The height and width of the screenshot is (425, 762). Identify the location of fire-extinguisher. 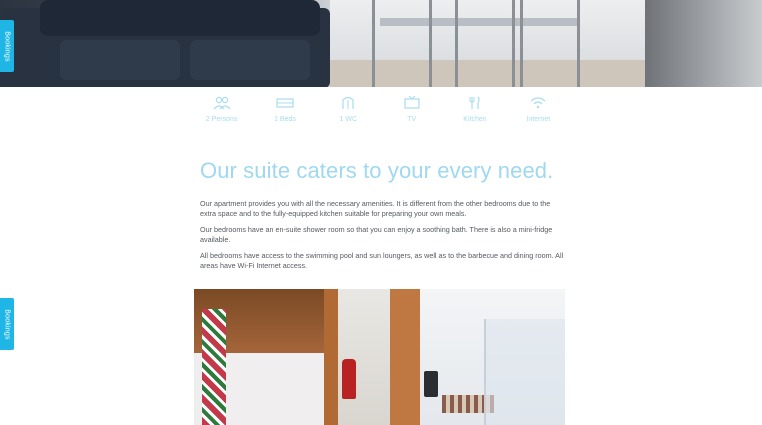
(349, 379).